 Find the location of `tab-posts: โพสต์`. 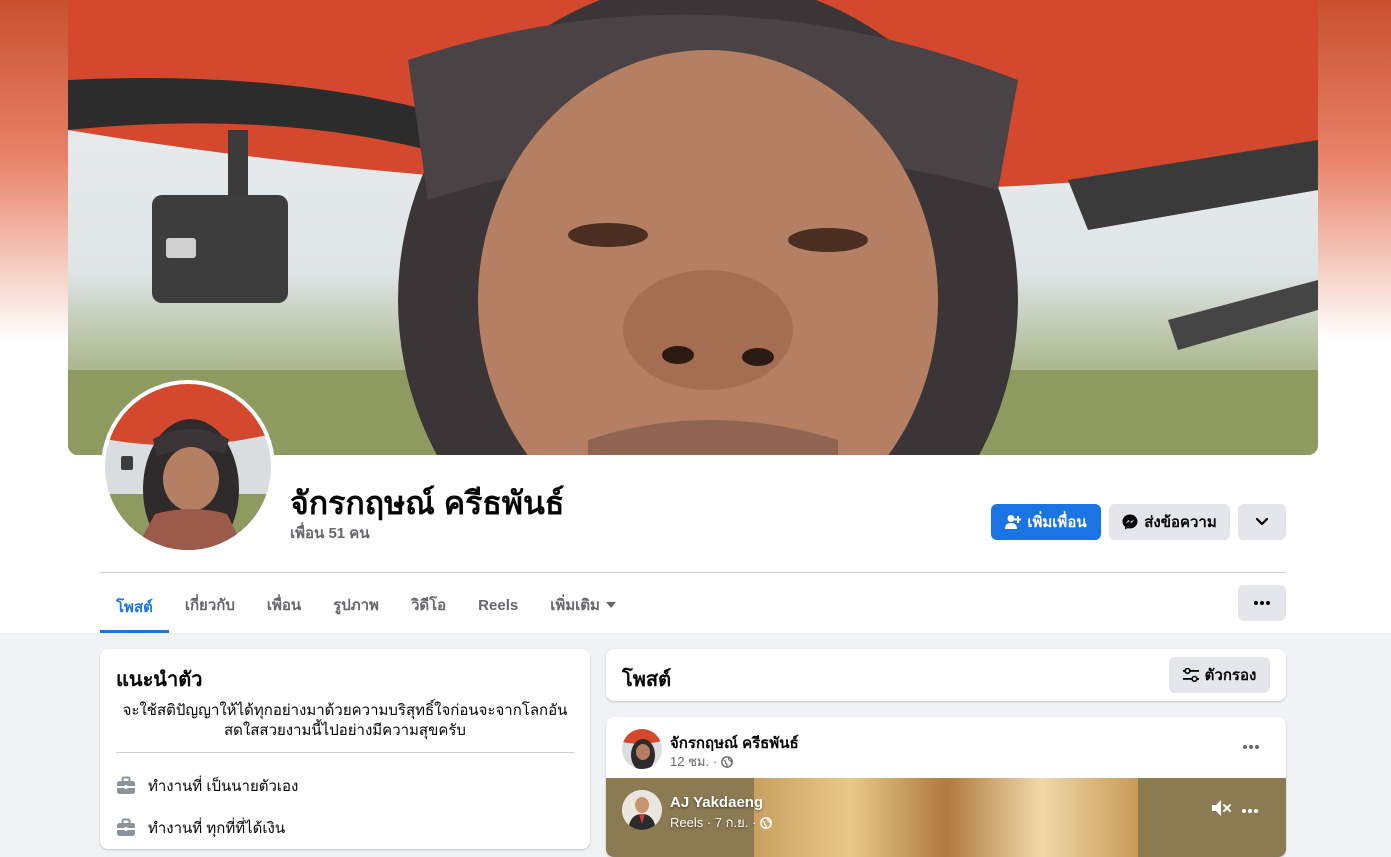

tab-posts: โพสต์ is located at coordinates (134, 606).